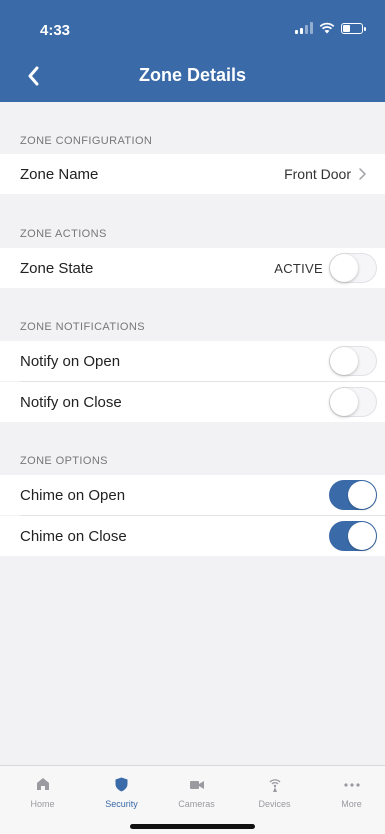 This screenshot has width=385, height=834. What do you see at coordinates (353, 28) in the screenshot?
I see `battery-icon` at bounding box center [353, 28].